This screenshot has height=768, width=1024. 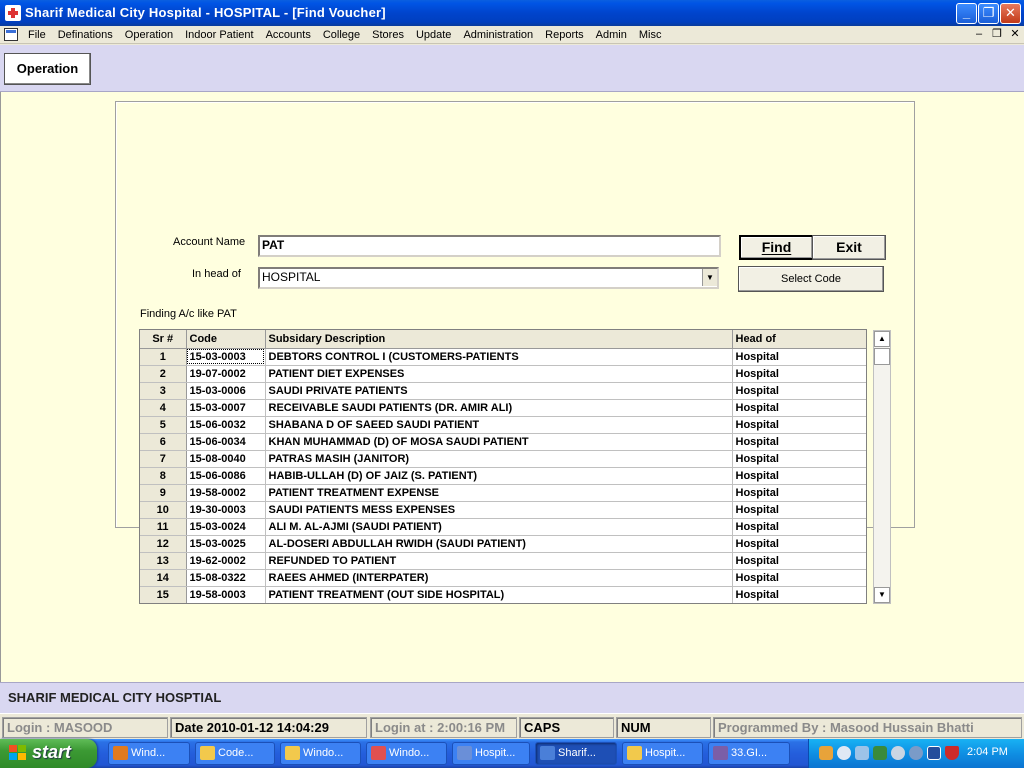 I want to click on operation-button: Operation, so click(x=47, y=69).